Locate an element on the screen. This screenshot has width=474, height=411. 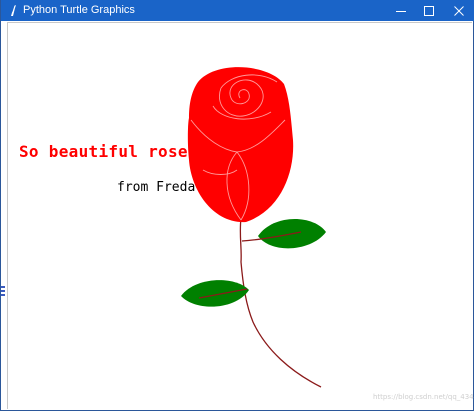
upper-leaf is located at coordinates (283, 233).